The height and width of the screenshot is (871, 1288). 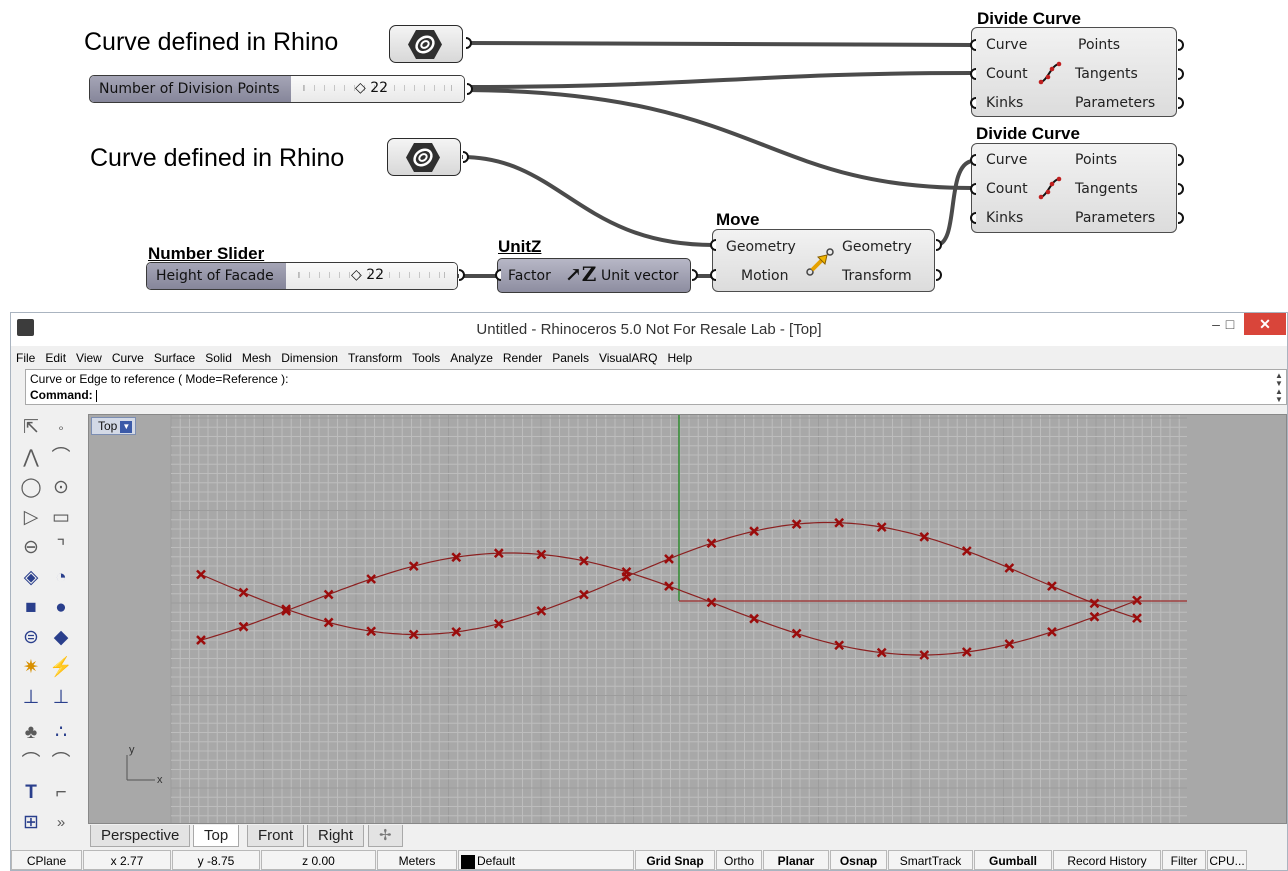 What do you see at coordinates (656, 395) in the screenshot?
I see `command-line: Command:` at bounding box center [656, 395].